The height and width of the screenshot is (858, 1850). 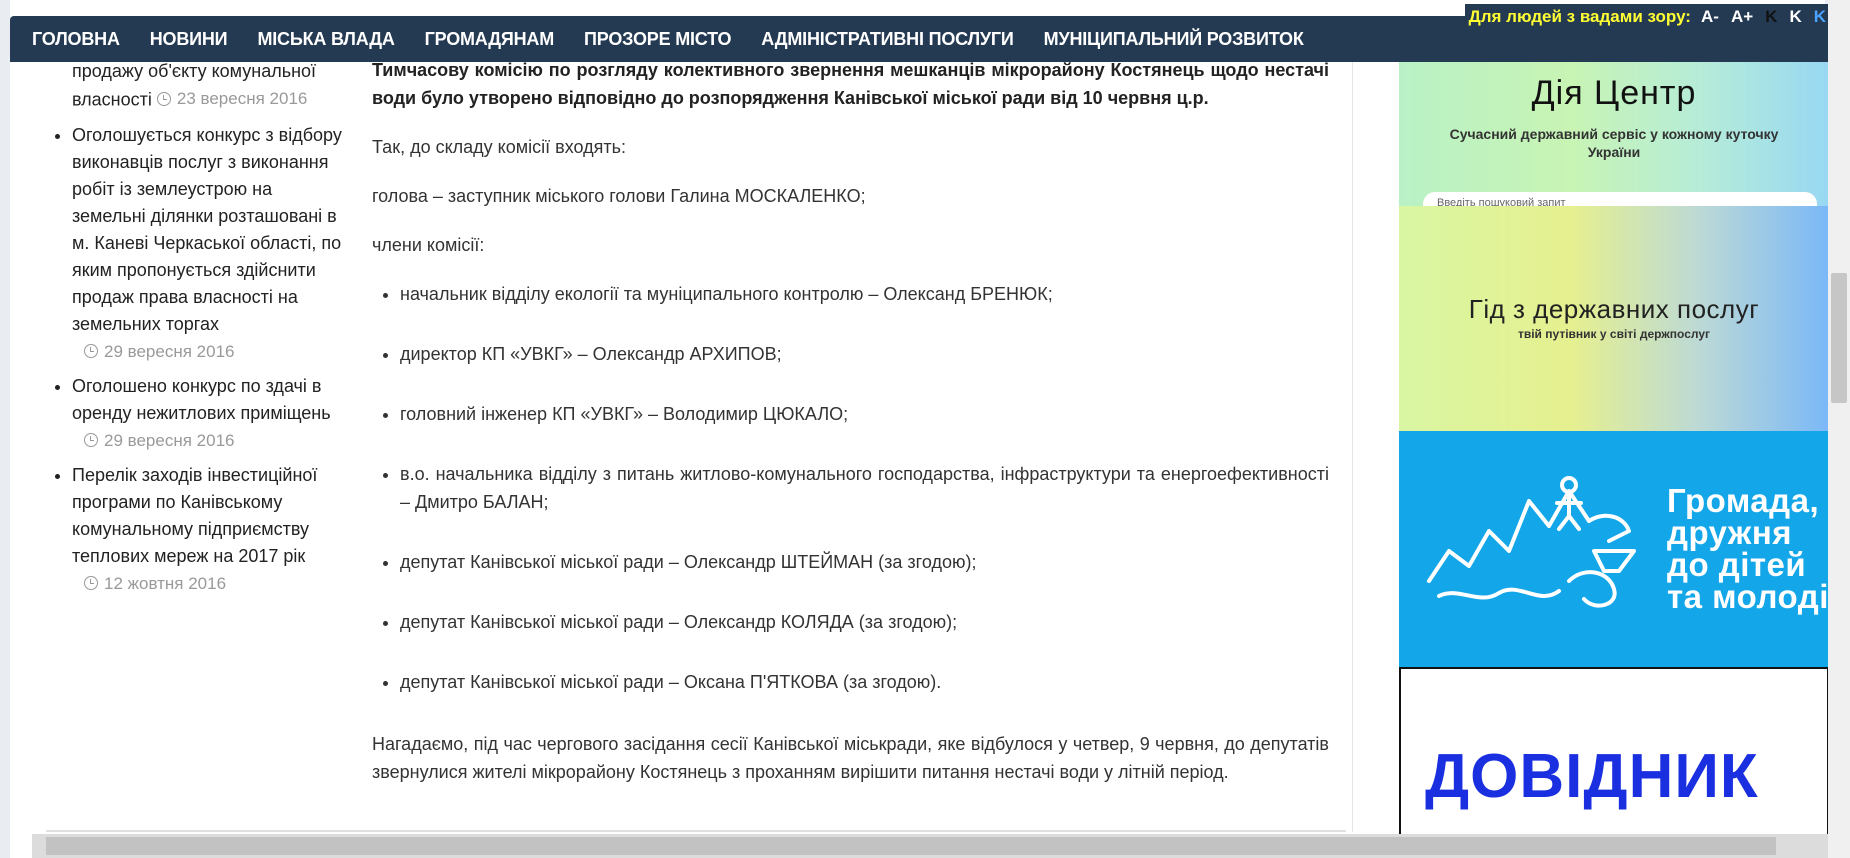 I want to click on news-date: 23 вересня 2016, so click(x=232, y=98).